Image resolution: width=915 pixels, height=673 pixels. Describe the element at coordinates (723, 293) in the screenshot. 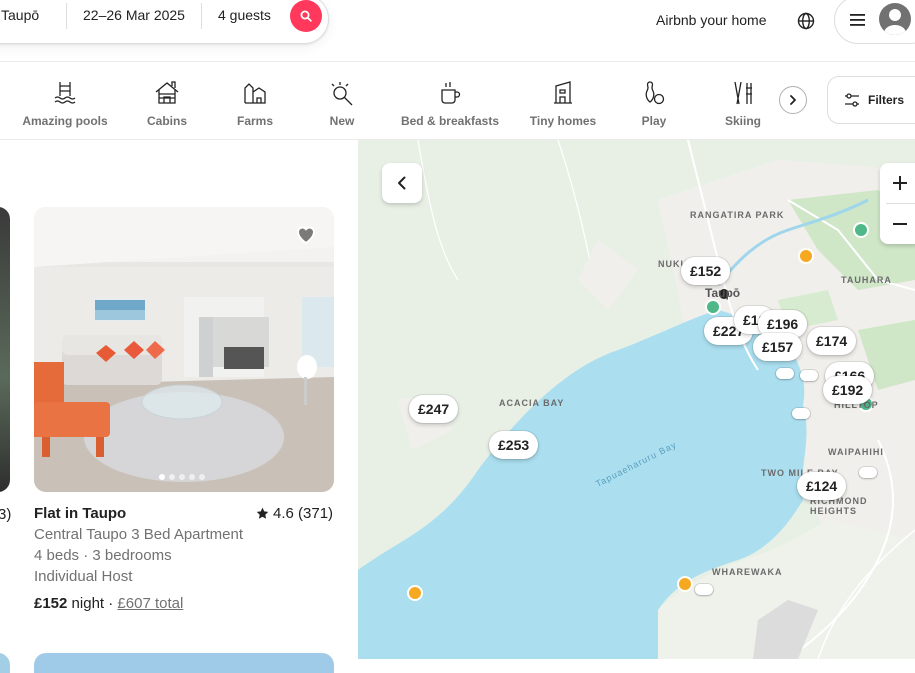

I see `map-label: Taupō` at that location.